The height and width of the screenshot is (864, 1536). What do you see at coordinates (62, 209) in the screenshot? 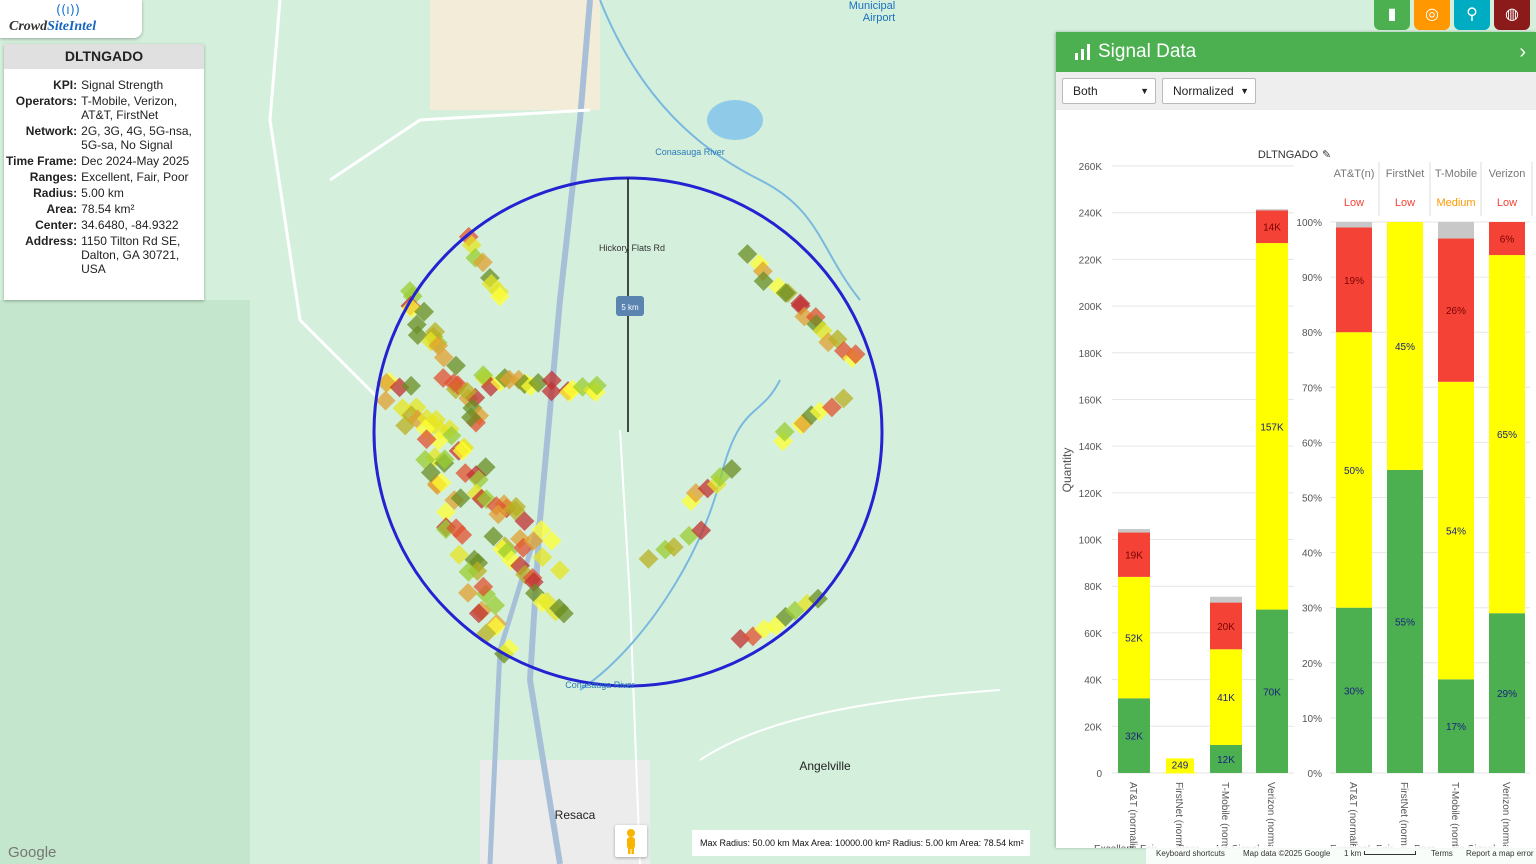
I see `info-key: Area:` at bounding box center [62, 209].